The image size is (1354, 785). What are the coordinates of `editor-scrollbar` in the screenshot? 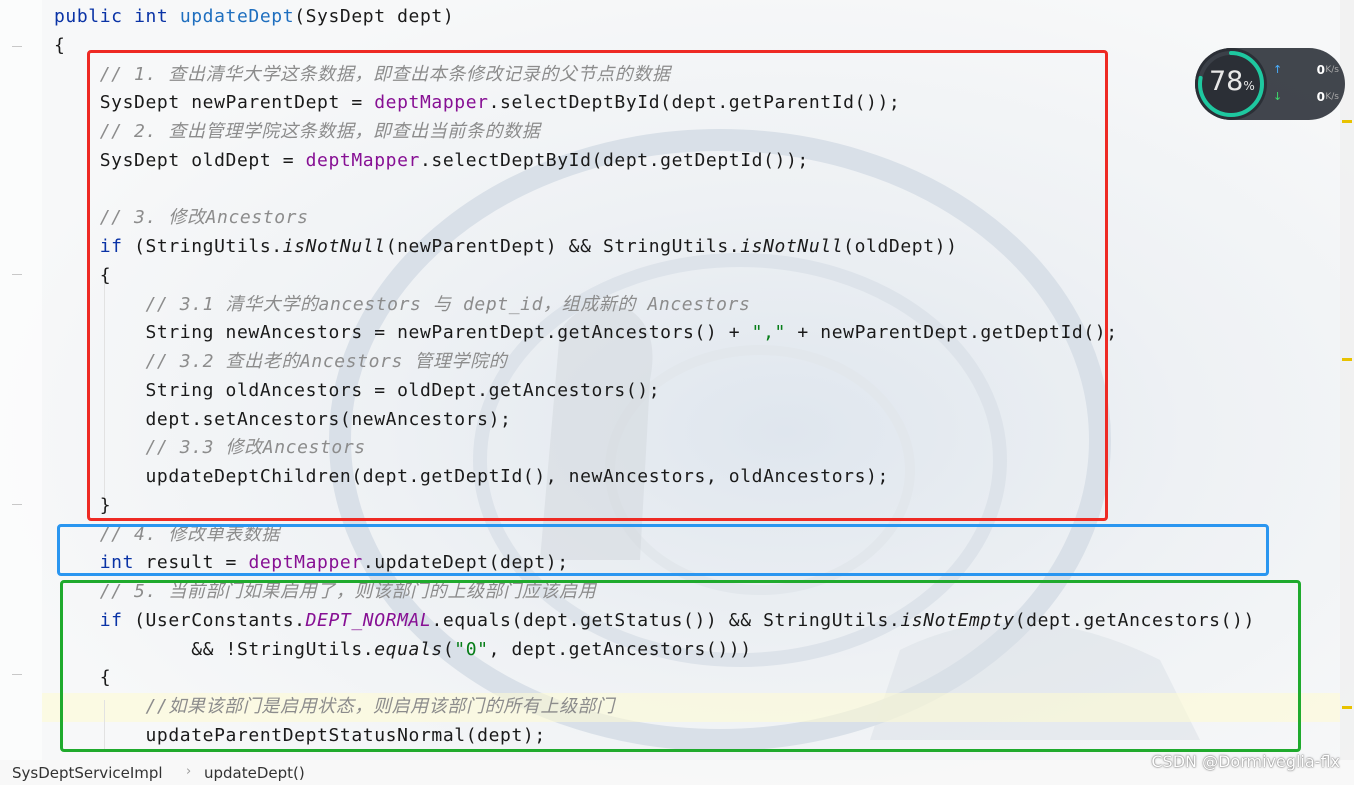 It's located at (1347, 380).